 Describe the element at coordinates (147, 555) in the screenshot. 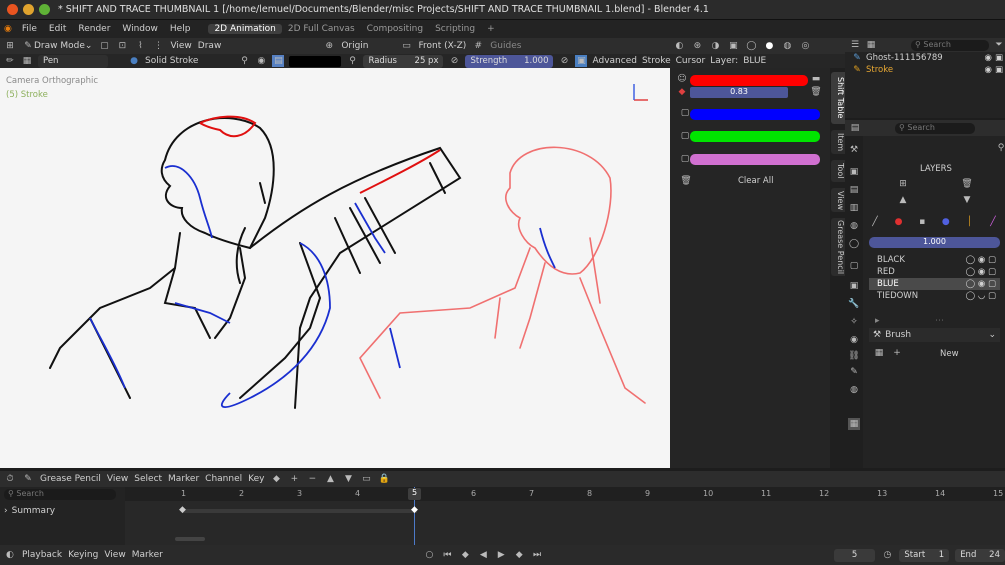

I see `menu-timeline-marker: Marker` at that location.